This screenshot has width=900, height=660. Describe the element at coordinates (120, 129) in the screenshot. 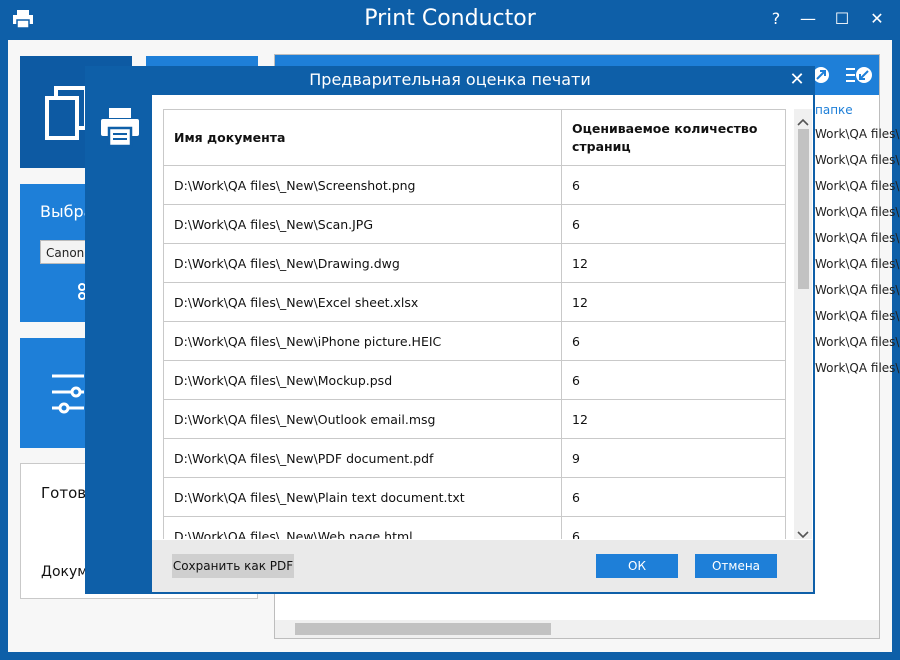

I see `printer-icon` at that location.